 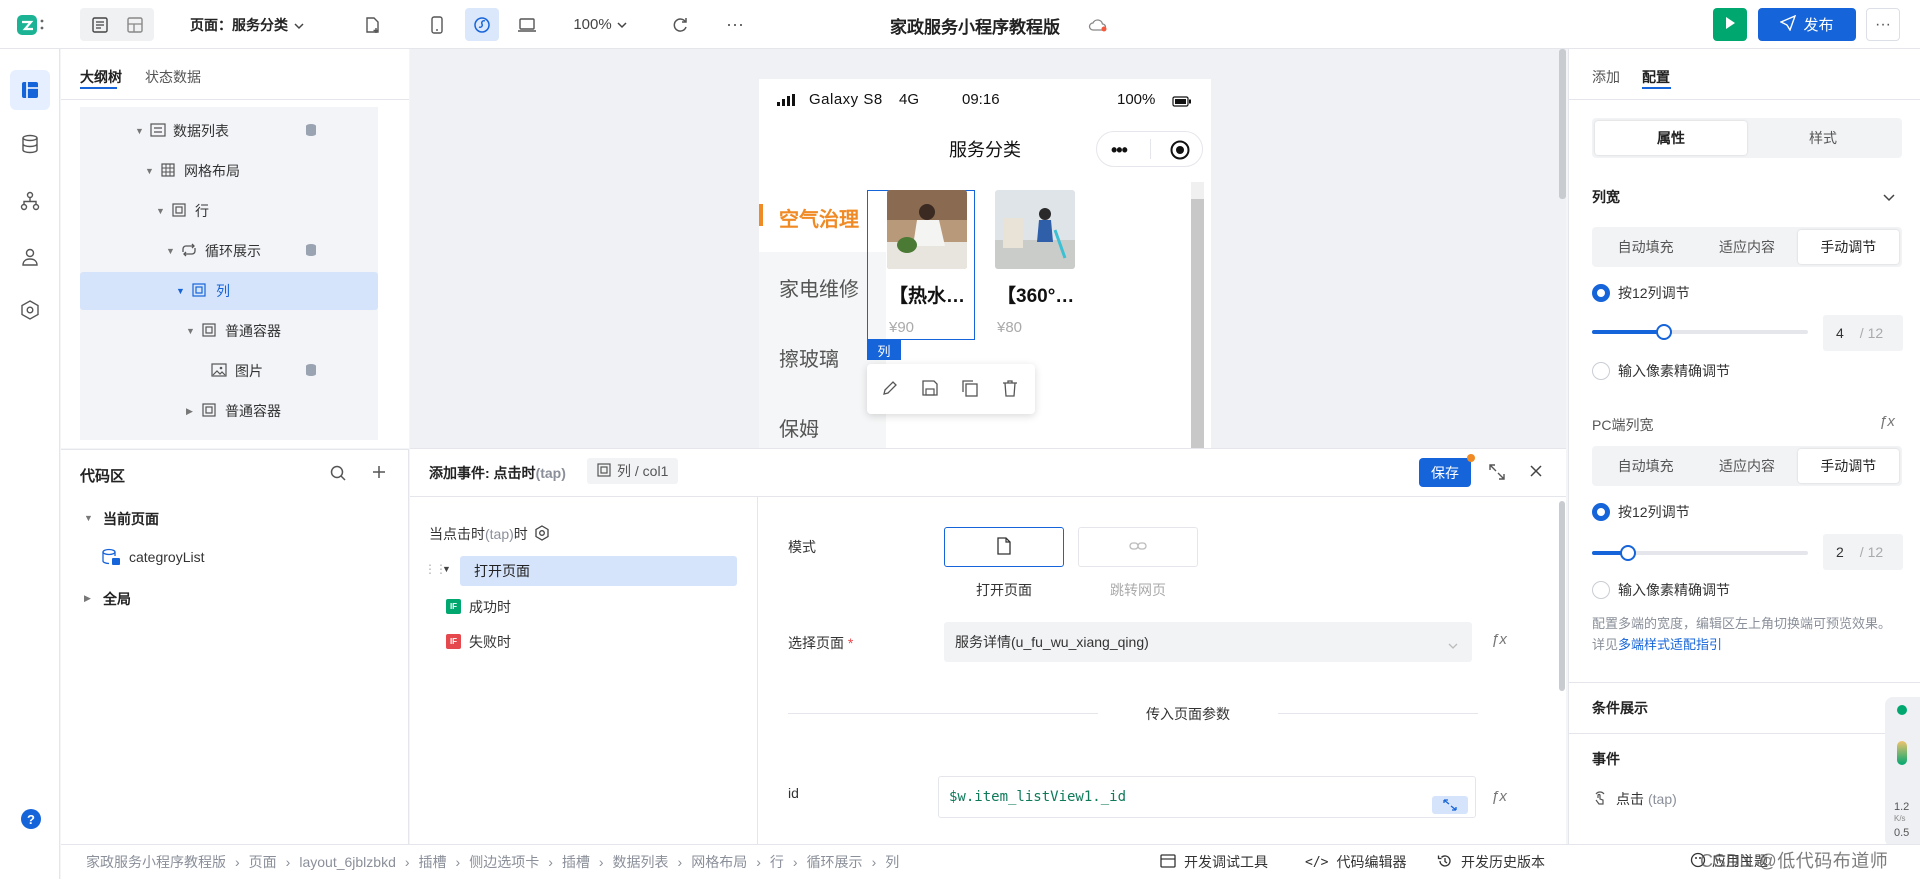 I want to click on param-value-input: $w.item_listView1._id, so click(x=1207, y=797).